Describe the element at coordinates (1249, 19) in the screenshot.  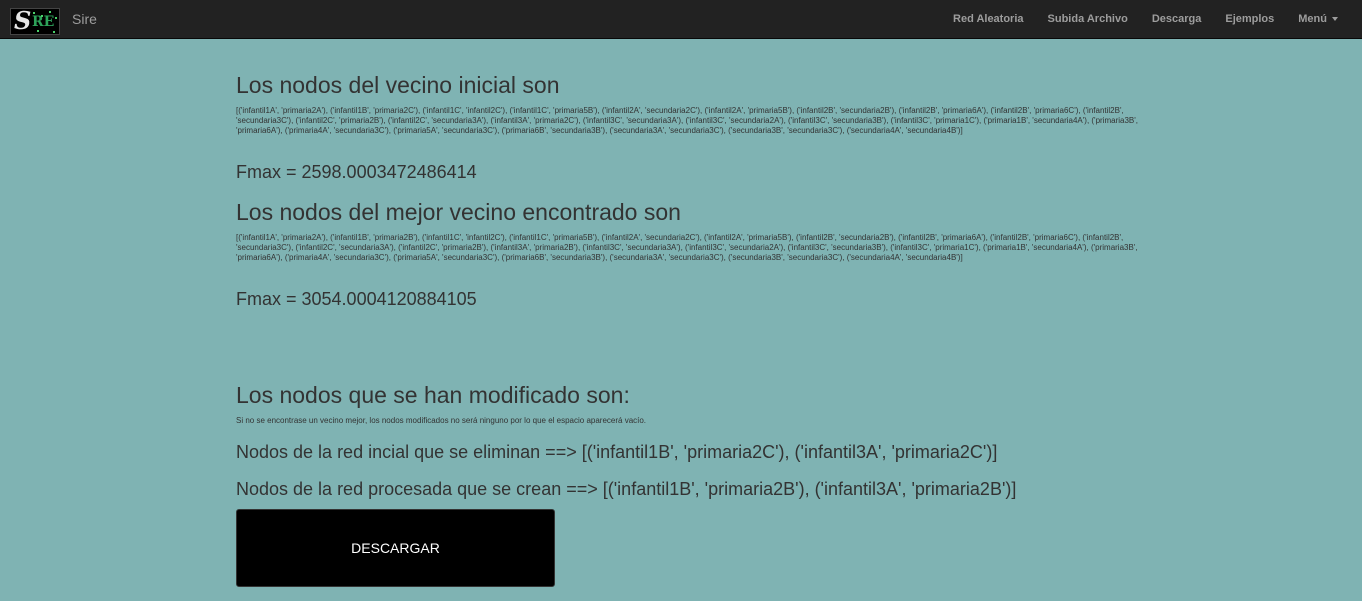
I see `nav-link-ejemplos: Ejemplos` at that location.